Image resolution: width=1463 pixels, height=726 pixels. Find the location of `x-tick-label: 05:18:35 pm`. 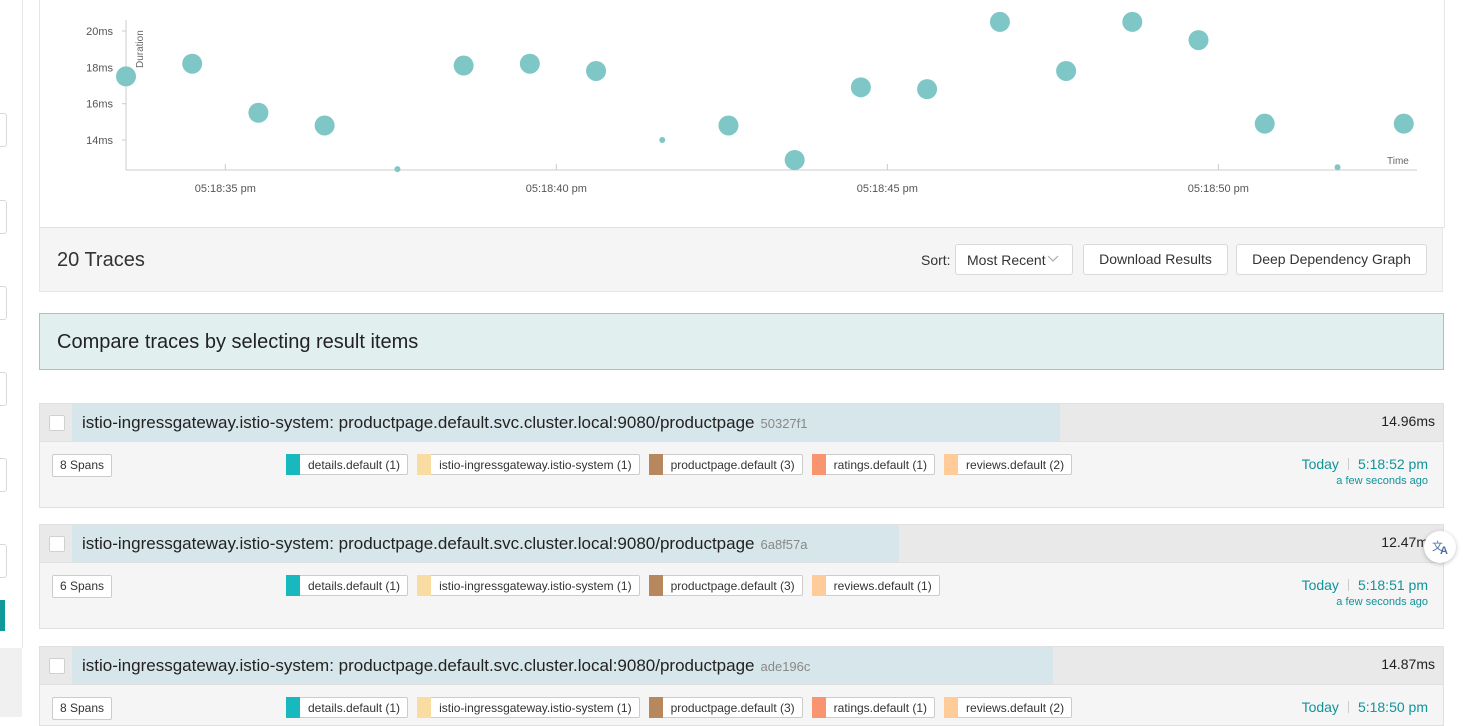

x-tick-label: 05:18:35 pm is located at coordinates (225, 189).